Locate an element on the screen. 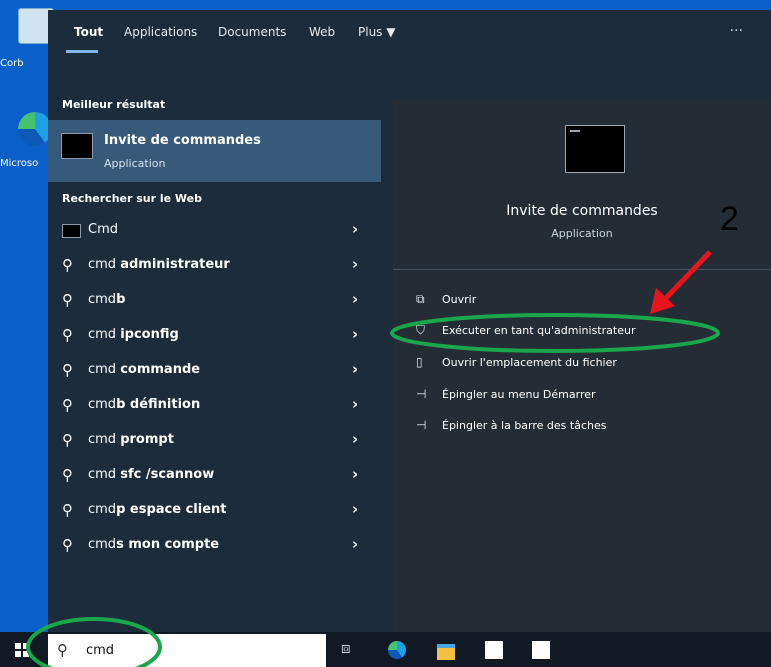 This screenshot has height=667, width=771. annotation-arrow is located at coordinates (687, 276).